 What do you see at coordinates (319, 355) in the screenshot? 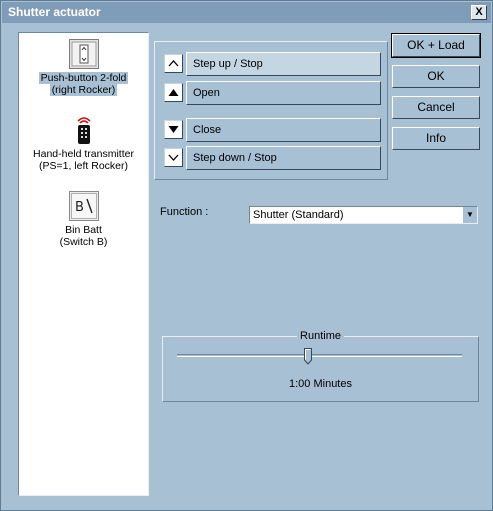
I see `runtime-slider-track` at bounding box center [319, 355].